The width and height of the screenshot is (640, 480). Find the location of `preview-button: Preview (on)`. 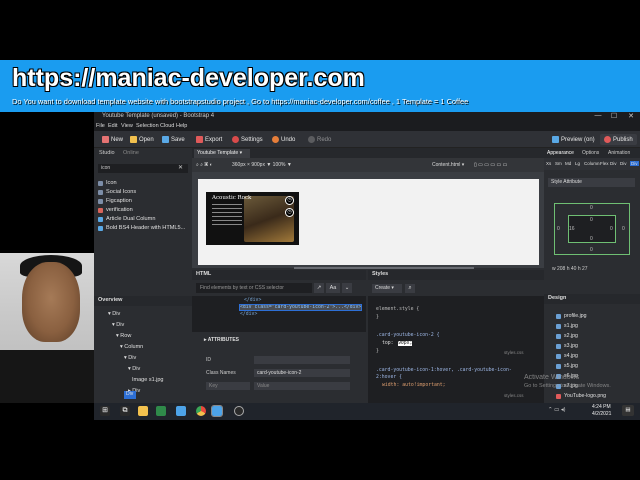

preview-button: Preview (on) is located at coordinates (573, 139).